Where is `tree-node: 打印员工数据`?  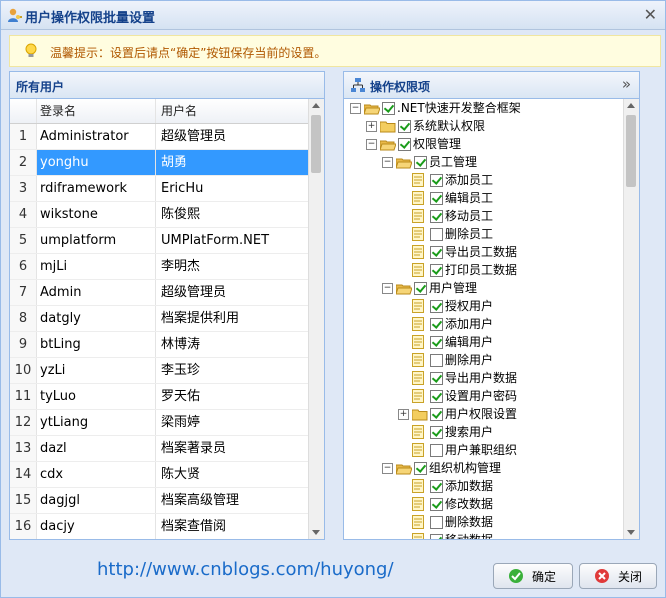 tree-node: 打印员工数据 is located at coordinates (483, 270).